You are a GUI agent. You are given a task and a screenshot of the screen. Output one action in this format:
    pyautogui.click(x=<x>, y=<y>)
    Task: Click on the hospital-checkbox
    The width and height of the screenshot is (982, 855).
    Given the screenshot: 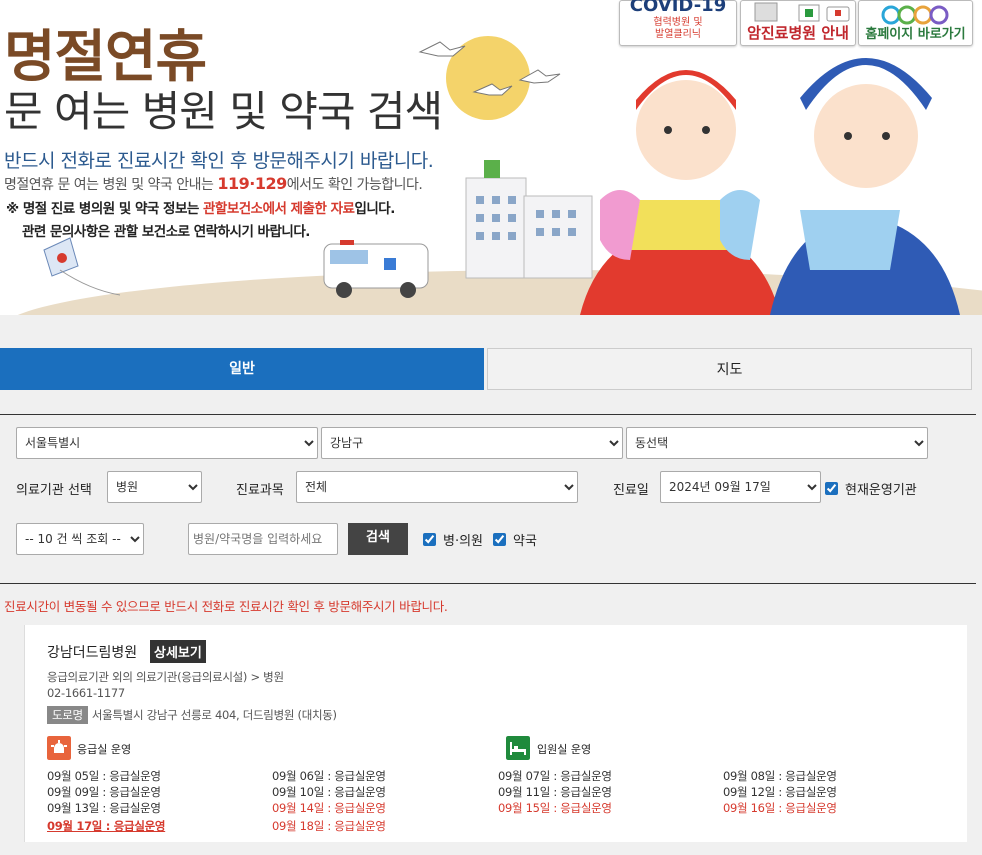 What is the action you would take?
    pyautogui.click(x=429, y=539)
    